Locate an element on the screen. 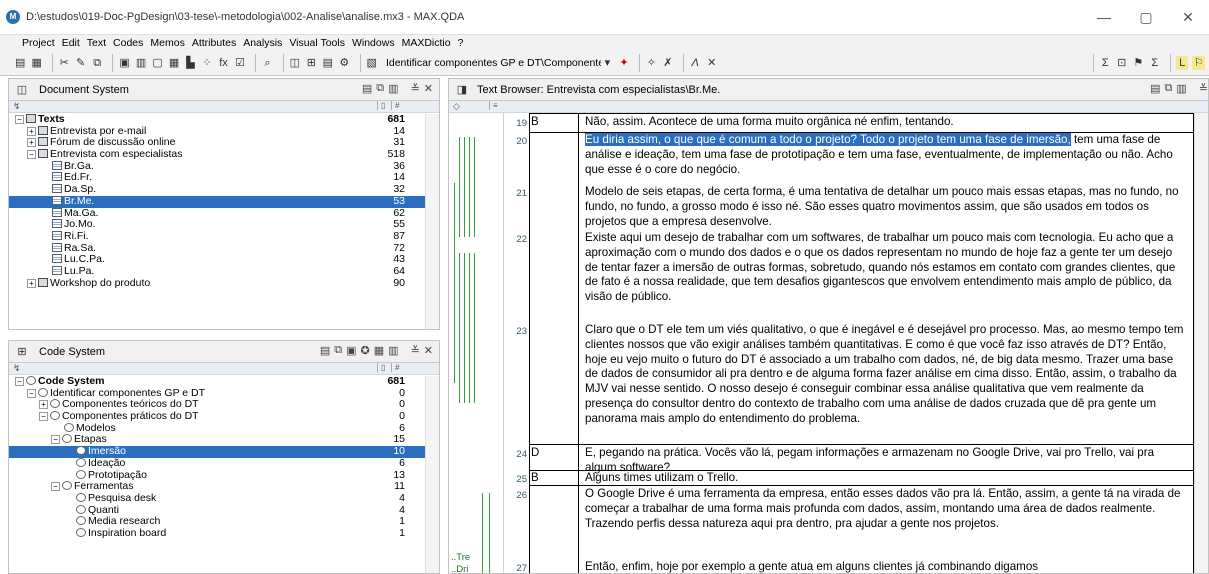  code-label-trello: ..Tre is located at coordinates (460, 557).